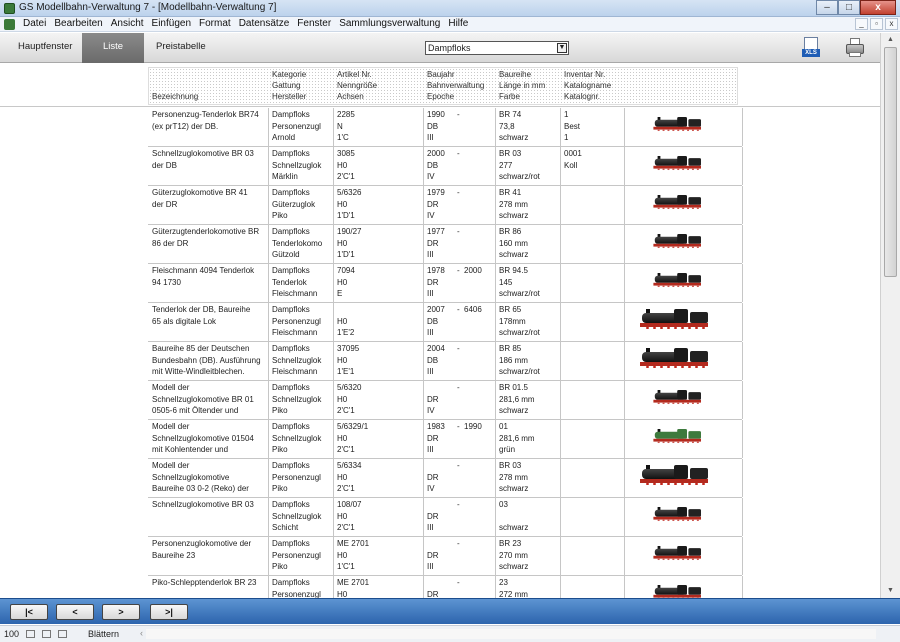 This screenshot has width=900, height=642. What do you see at coordinates (890, 315) in the screenshot?
I see `vertical-scrollbar: ▲ ▼` at bounding box center [890, 315].